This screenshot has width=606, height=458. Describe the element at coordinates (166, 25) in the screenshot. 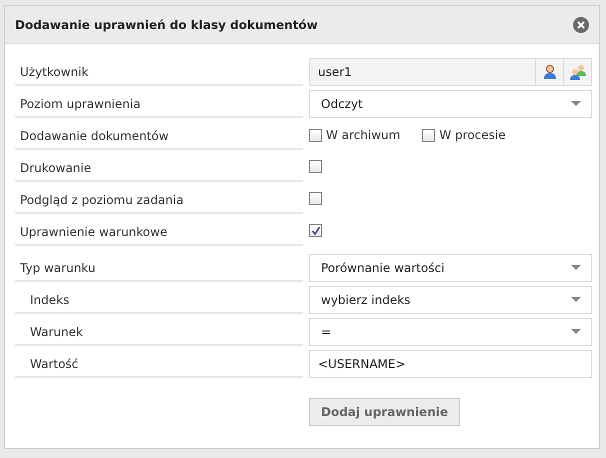

I see `dialog-title: Dodawanie uprawnień do klasy dokumentów` at that location.